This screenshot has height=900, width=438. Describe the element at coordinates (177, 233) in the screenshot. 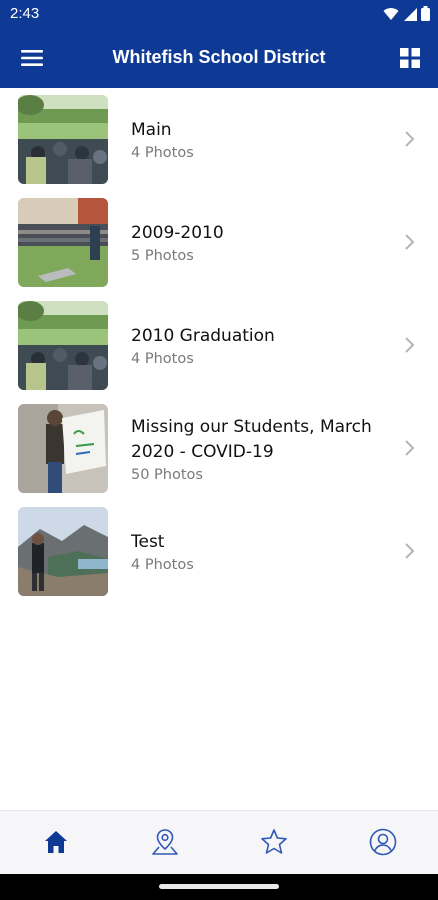

I see `album-title: 2009-2010` at that location.